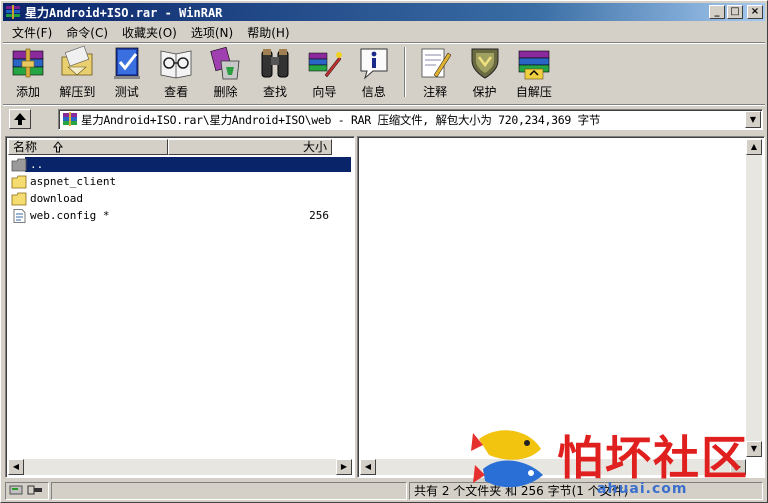  What do you see at coordinates (374, 64) in the screenshot?
I see `info-icon` at bounding box center [374, 64].